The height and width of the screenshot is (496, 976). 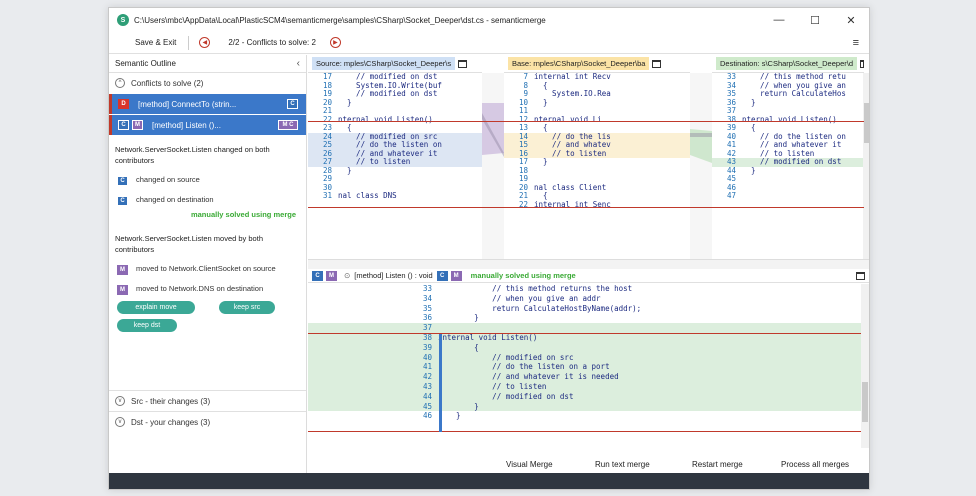 I want to click on code-line: 42 // and whatever it is needed, so click(x=584, y=377).